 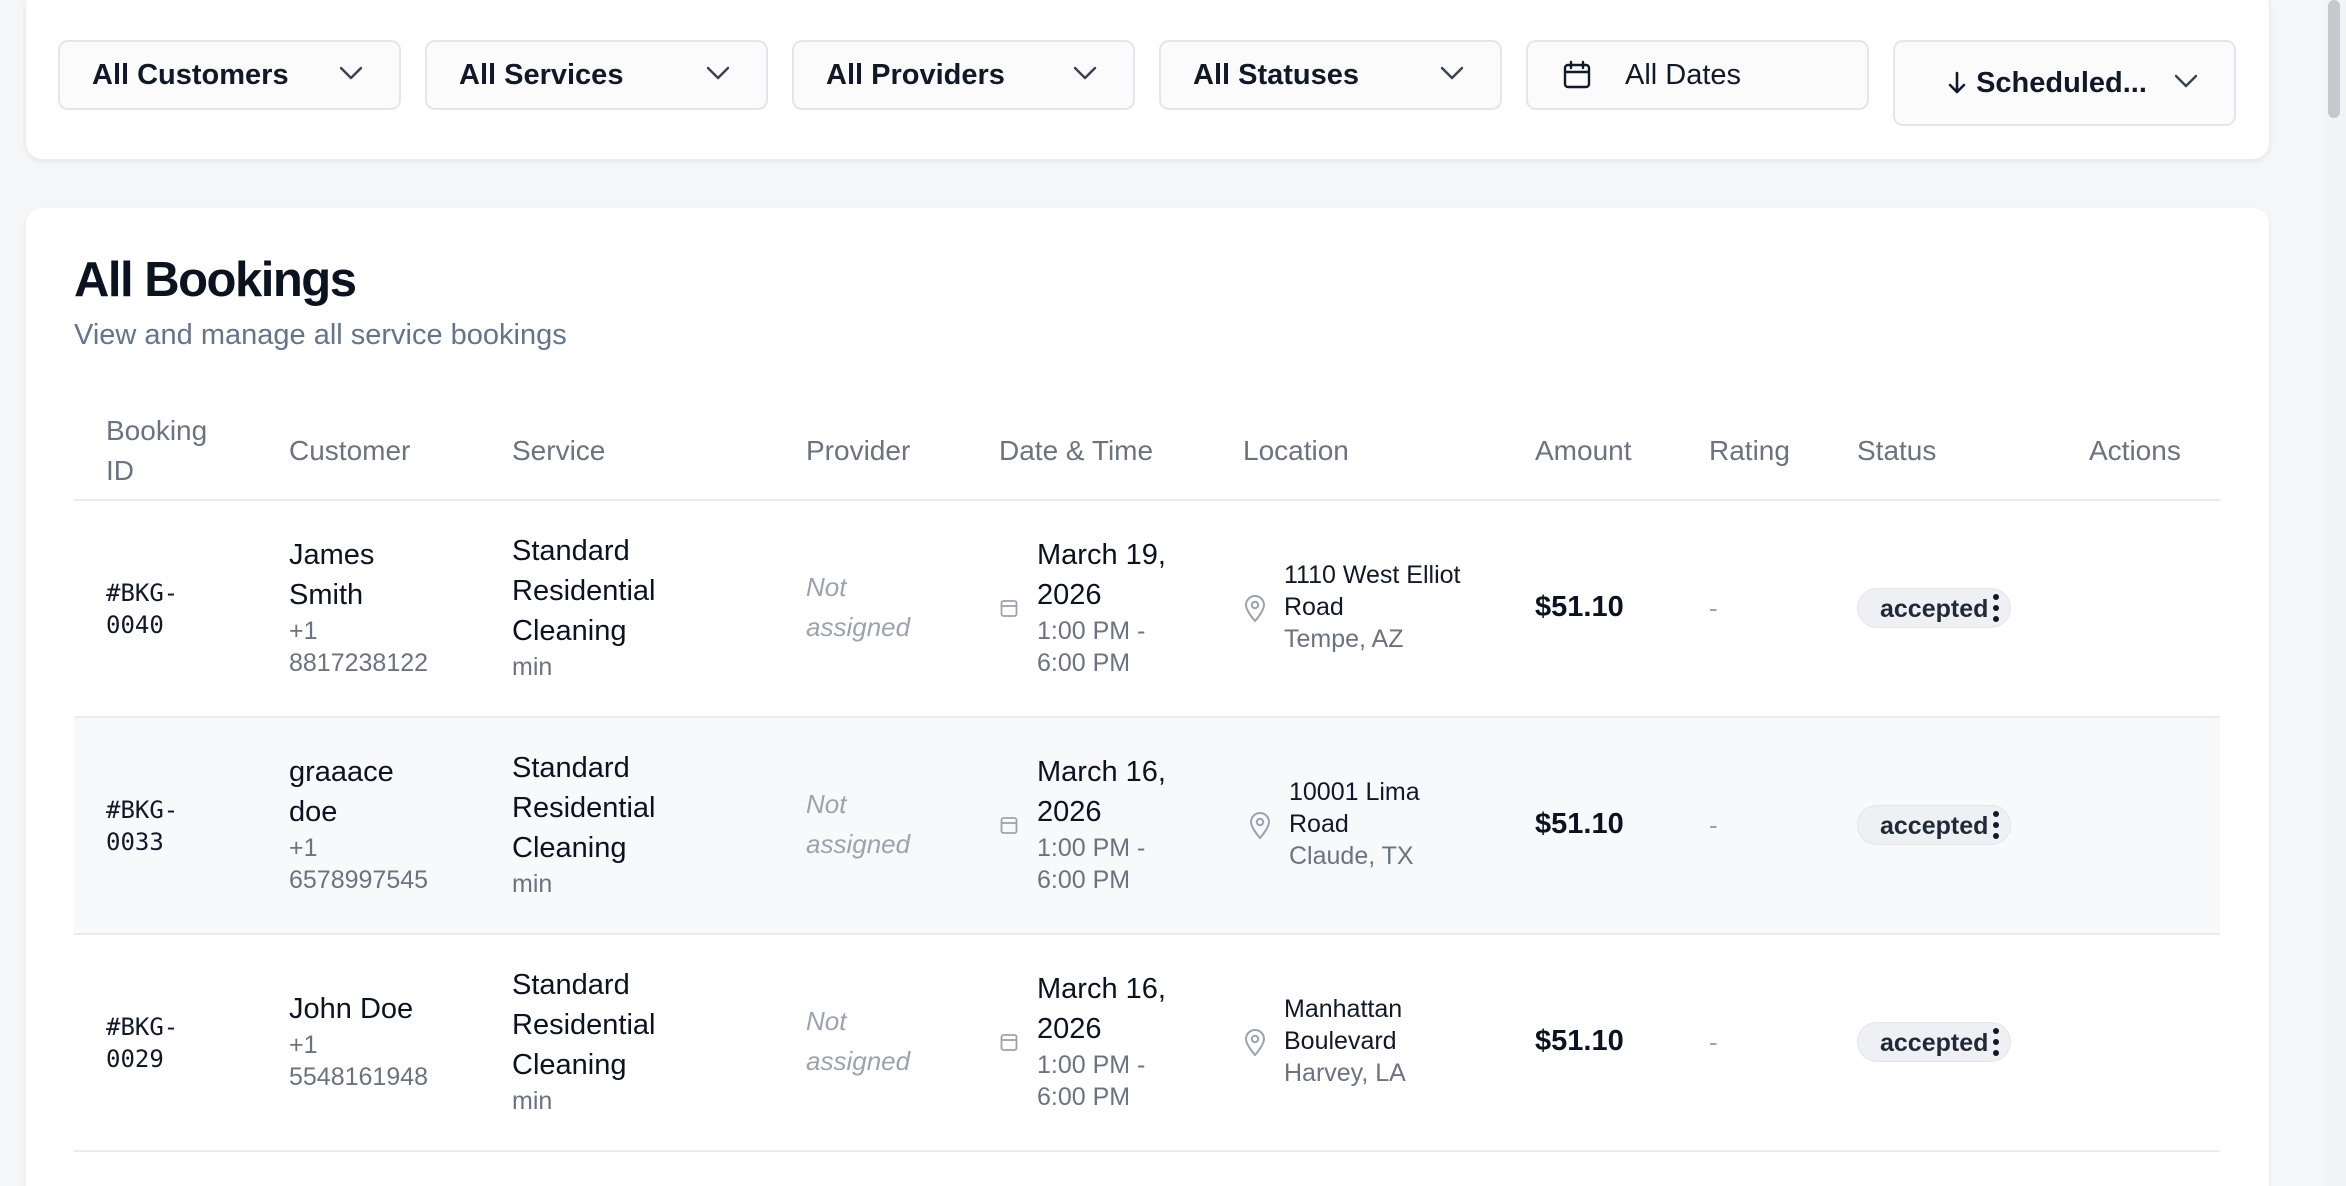 What do you see at coordinates (215, 280) in the screenshot?
I see `page-title: All Bookings` at bounding box center [215, 280].